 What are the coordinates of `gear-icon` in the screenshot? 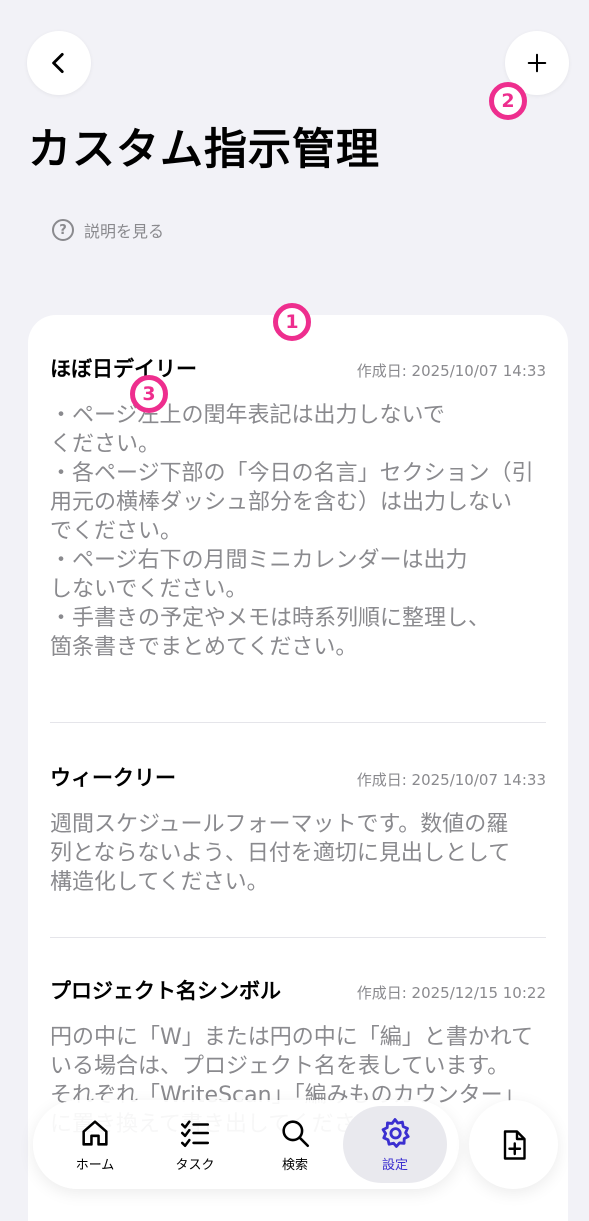 It's located at (395, 1133).